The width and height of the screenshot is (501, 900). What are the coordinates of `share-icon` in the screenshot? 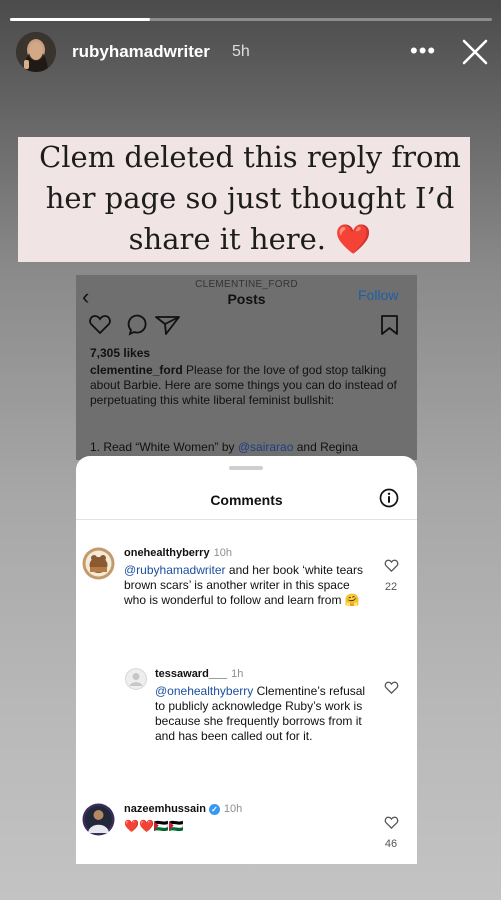 It's located at (167, 325).